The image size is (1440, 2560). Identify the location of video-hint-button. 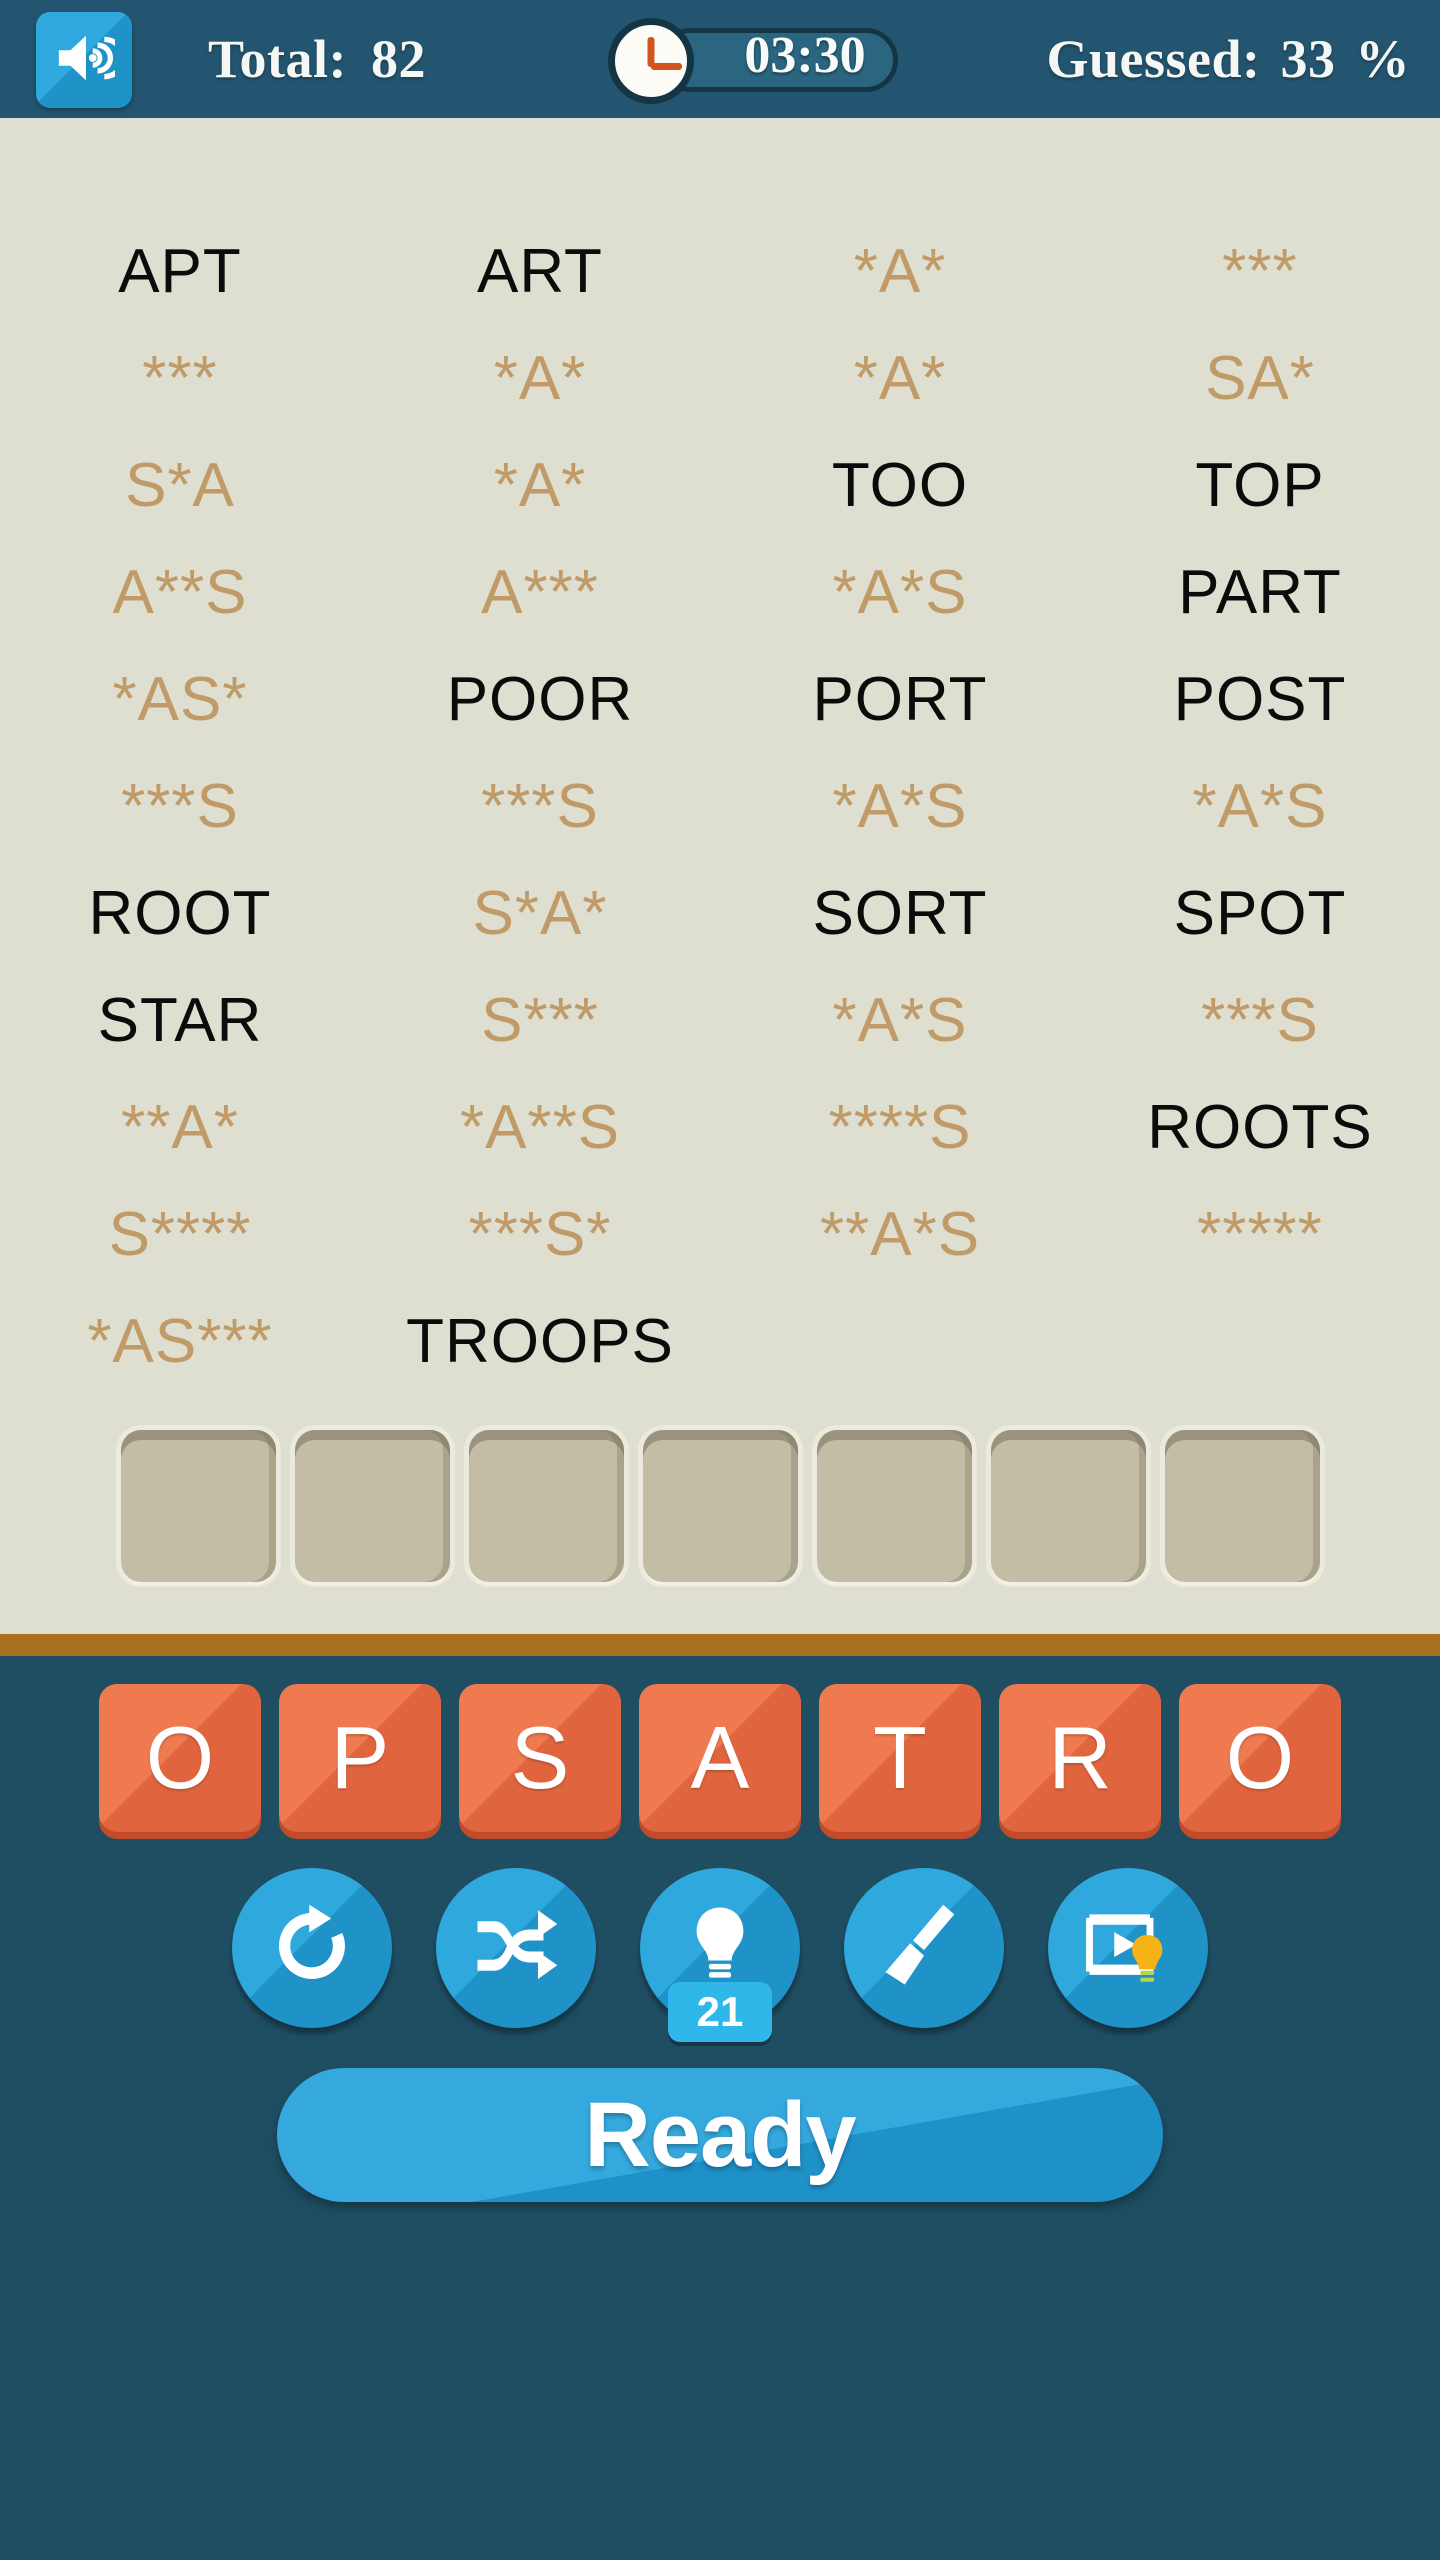
(1128, 1948).